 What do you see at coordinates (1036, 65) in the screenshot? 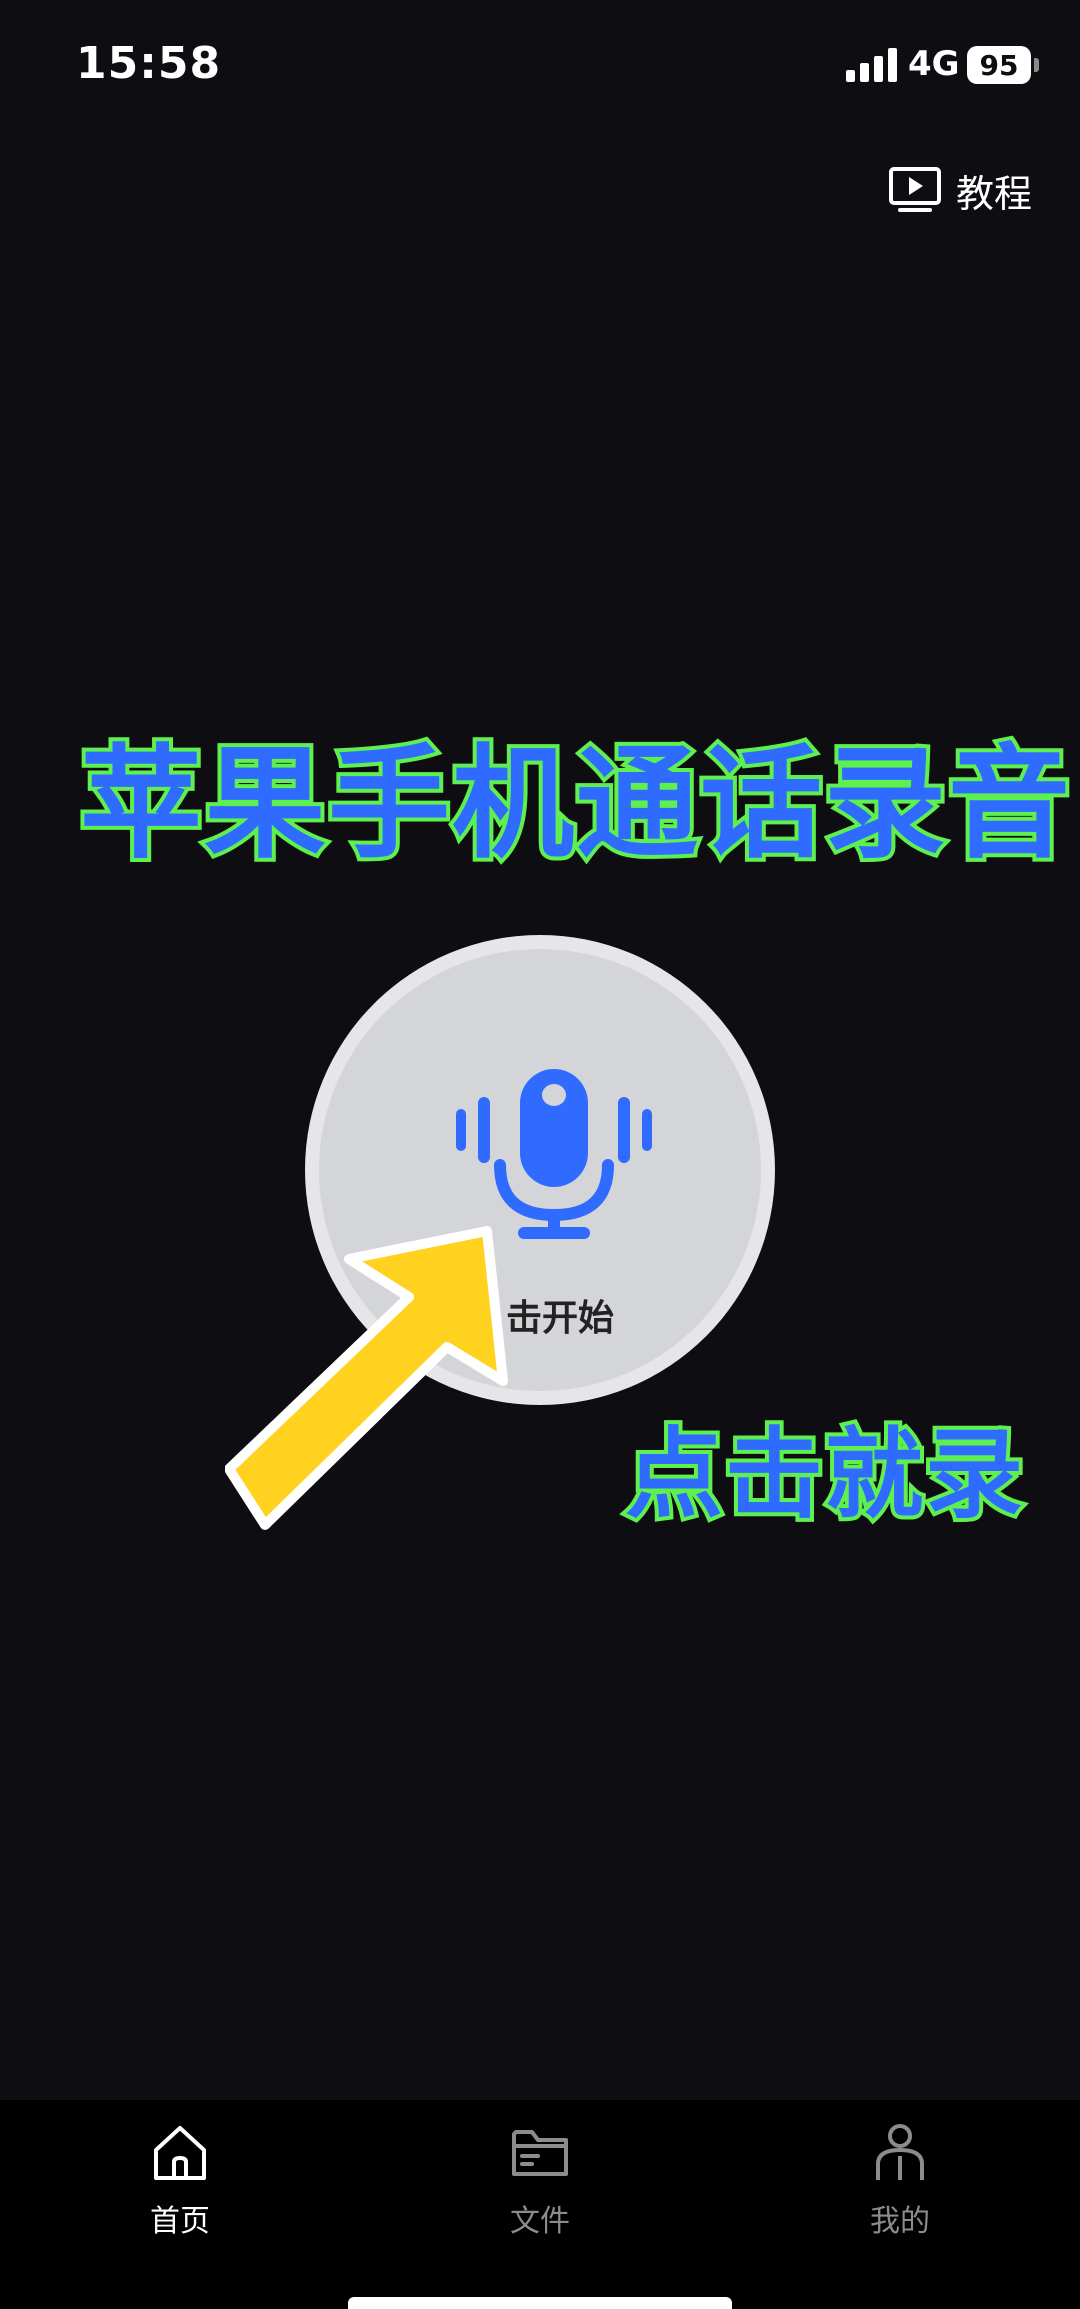
I see `battery-tip` at bounding box center [1036, 65].